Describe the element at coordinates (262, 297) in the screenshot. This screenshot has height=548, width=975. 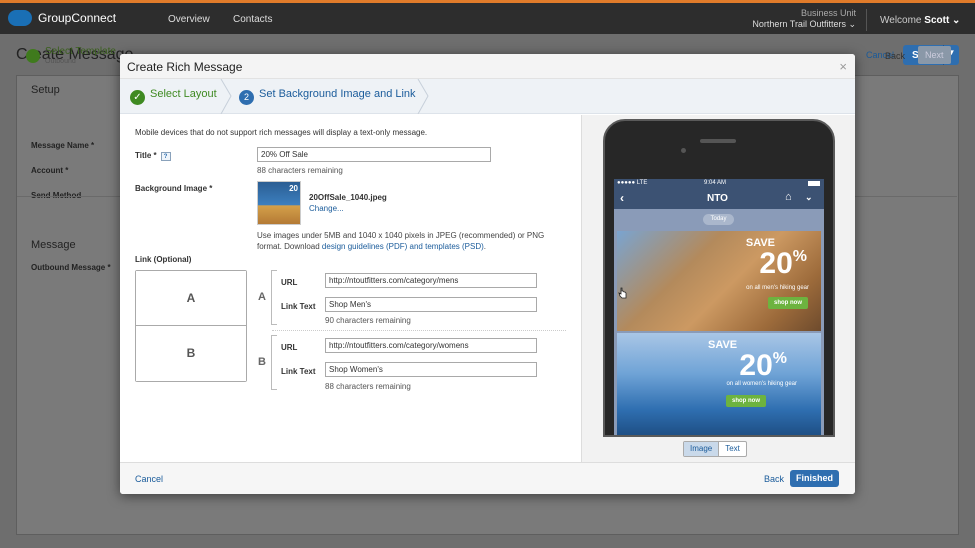
I see `region-a-marker: A` at that location.